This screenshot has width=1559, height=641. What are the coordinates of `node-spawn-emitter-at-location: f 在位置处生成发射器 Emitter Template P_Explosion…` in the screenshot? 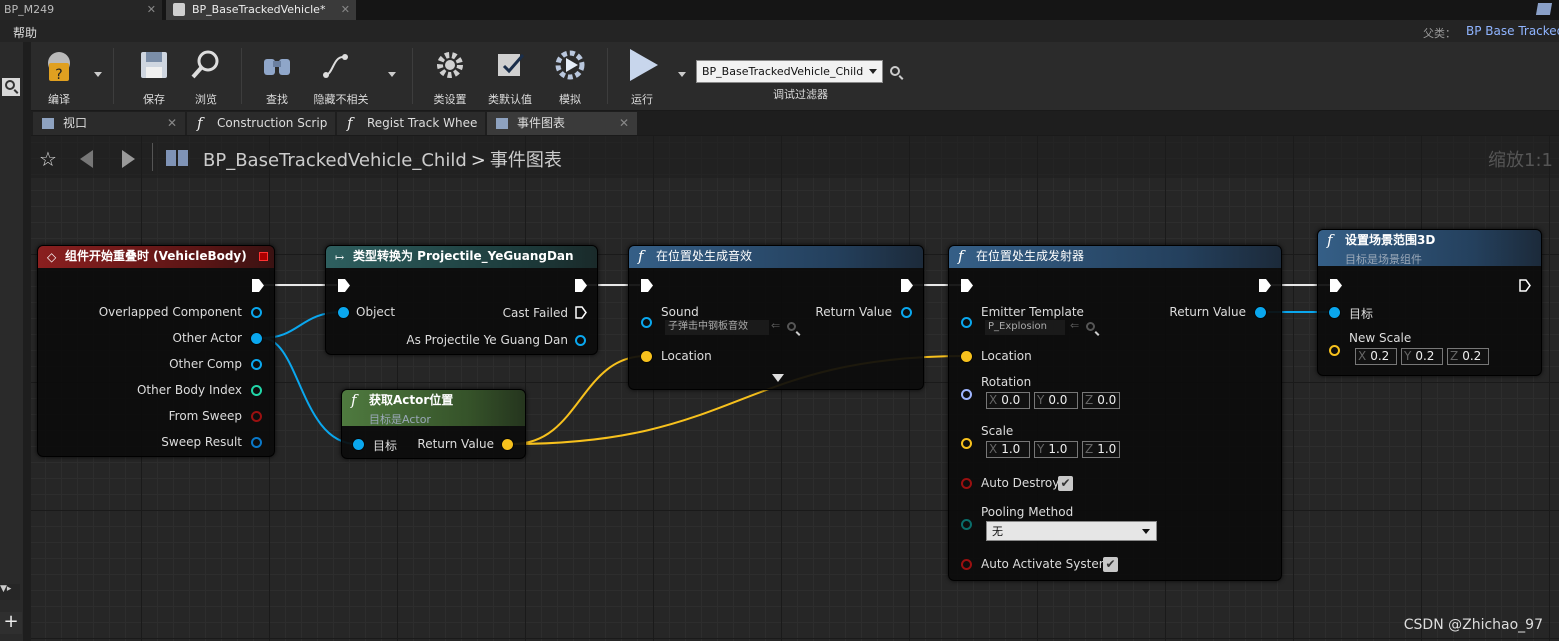 It's located at (1115, 413).